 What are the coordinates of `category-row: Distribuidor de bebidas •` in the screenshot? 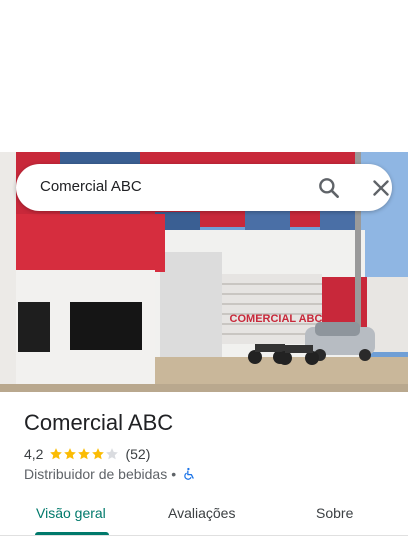 It's located at (110, 474).